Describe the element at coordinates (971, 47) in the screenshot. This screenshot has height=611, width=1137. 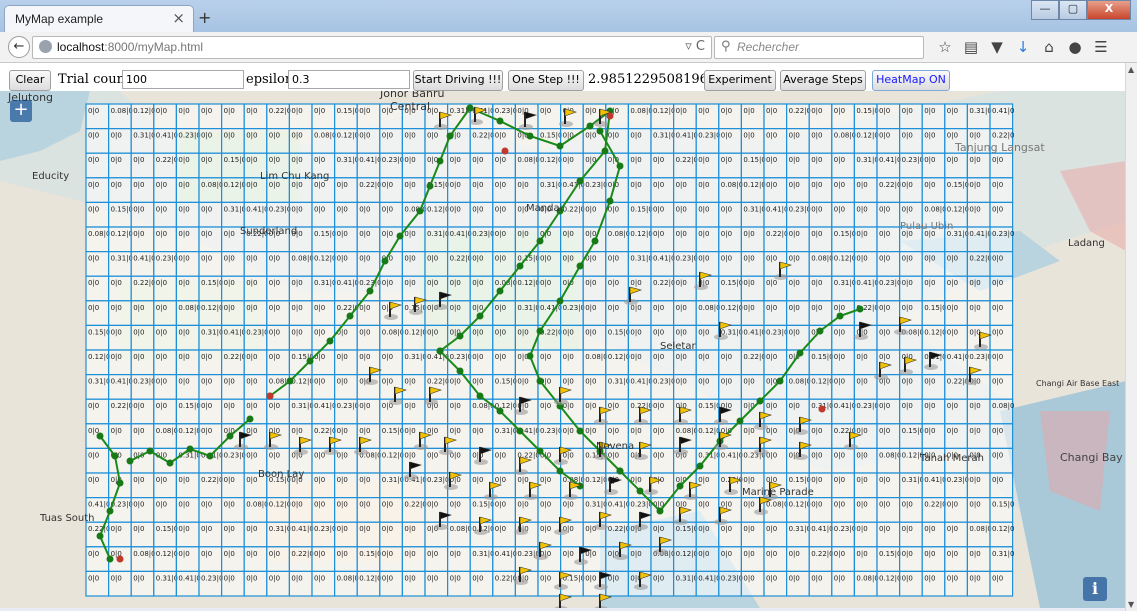
I see `reading-list-icon: ▤` at that location.